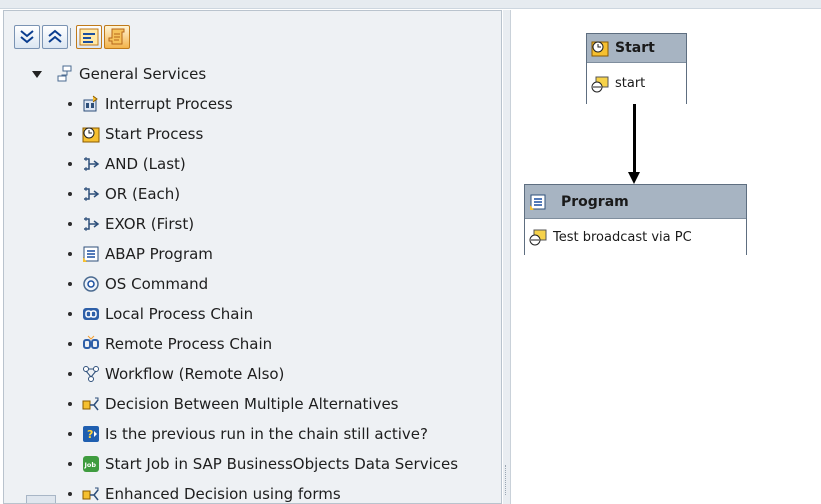 This screenshot has width=821, height=504. I want to click on tree-item-label: EXOR (First), so click(150, 224).